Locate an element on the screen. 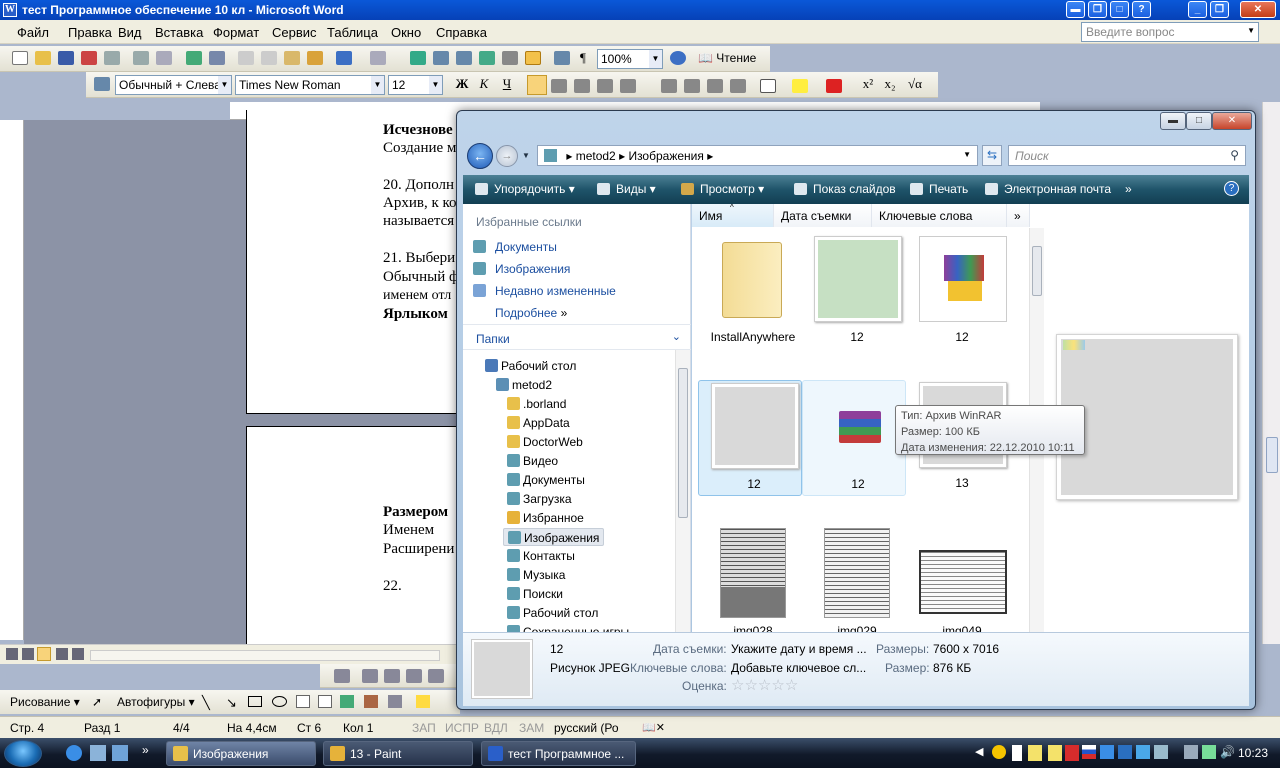 This screenshot has width=1280, height=768. insert-excel-icon is located at coordinates (487, 58).